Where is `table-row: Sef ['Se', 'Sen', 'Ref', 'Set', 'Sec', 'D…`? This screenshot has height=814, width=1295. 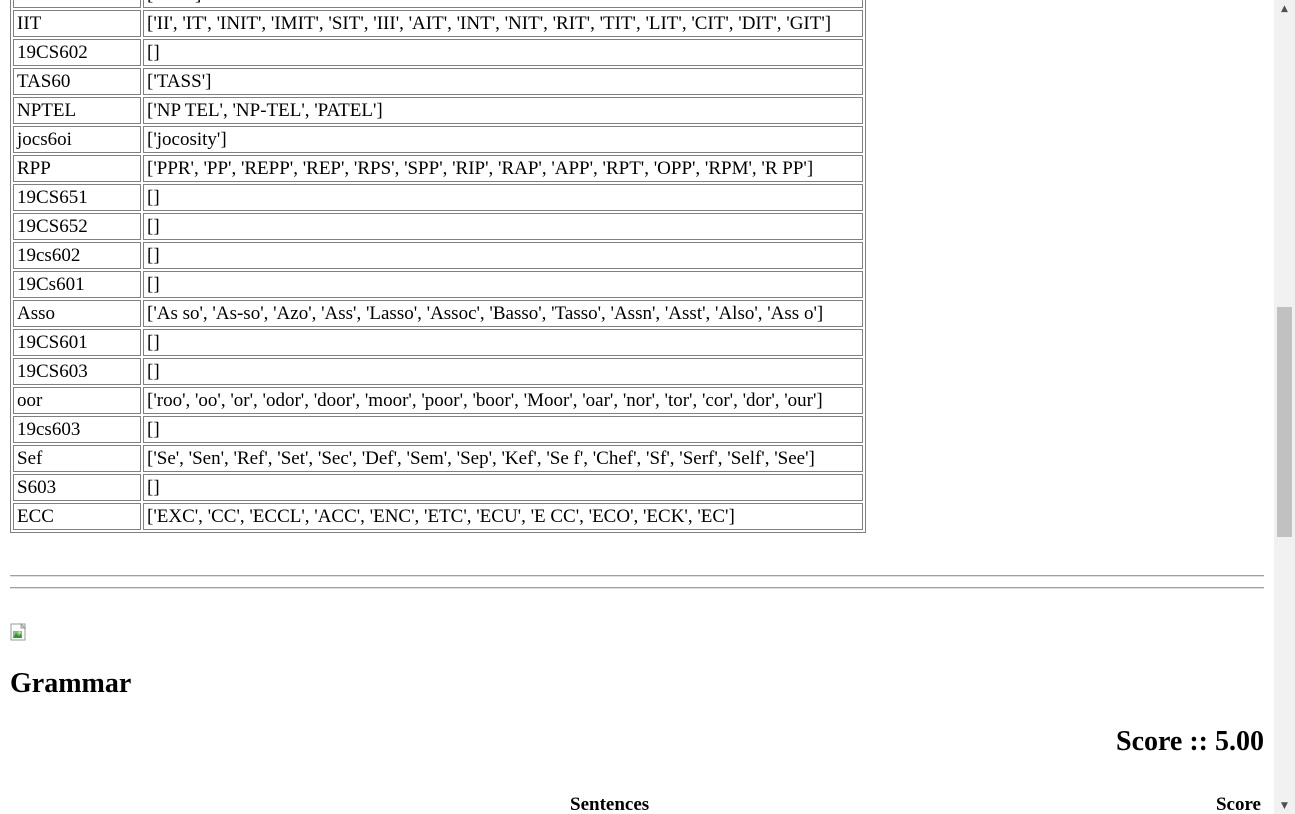 table-row: Sef ['Se', 'Sen', 'Ref', 'Set', 'Sec', 'D… is located at coordinates (438, 458).